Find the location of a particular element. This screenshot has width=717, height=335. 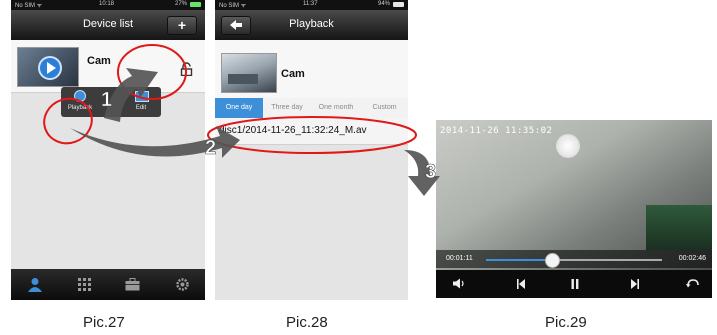

caption-pic27: Pic.27 is located at coordinates (104, 322).